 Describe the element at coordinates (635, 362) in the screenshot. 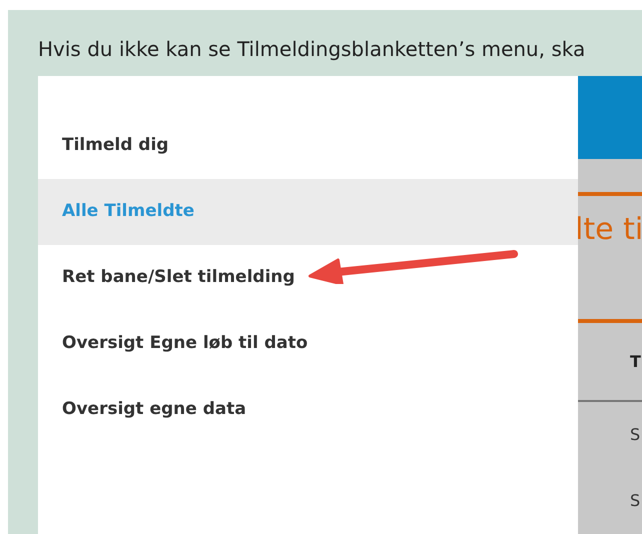

I see `column-header: T` at that location.